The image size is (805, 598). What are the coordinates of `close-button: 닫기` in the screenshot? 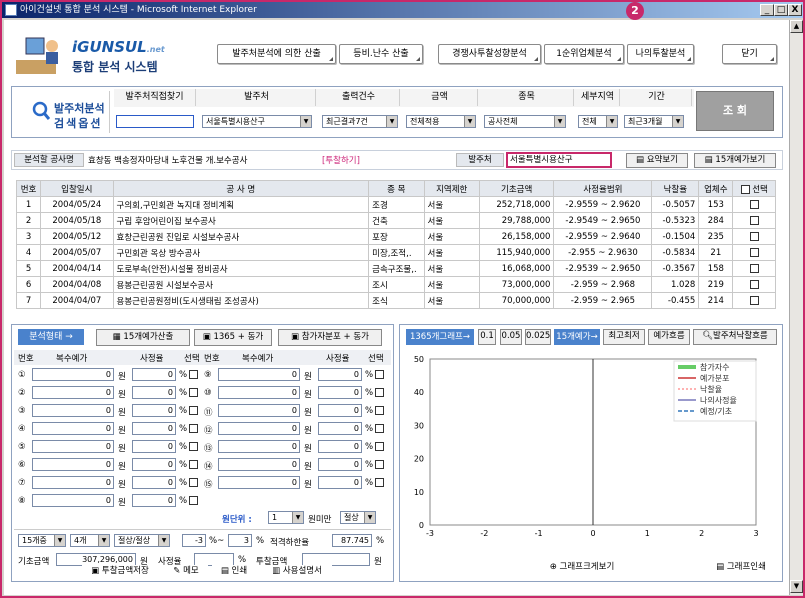 It's located at (749, 54).